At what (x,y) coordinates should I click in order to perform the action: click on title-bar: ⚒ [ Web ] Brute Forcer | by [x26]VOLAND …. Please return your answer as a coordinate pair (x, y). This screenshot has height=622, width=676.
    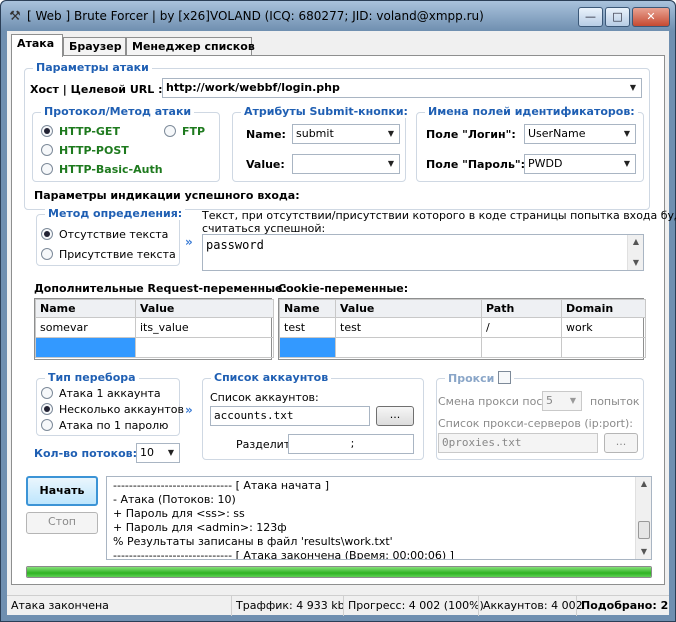
    Looking at the image, I should click on (338, 16).